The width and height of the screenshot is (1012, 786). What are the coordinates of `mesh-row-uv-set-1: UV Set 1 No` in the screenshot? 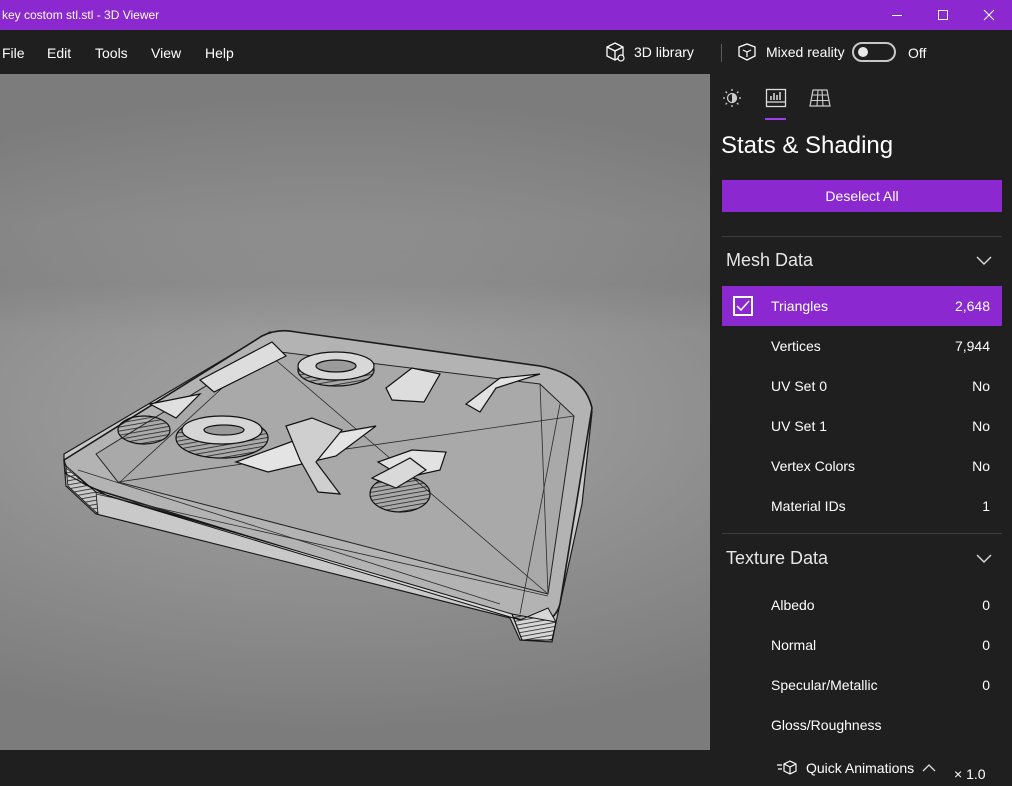 It's located at (862, 426).